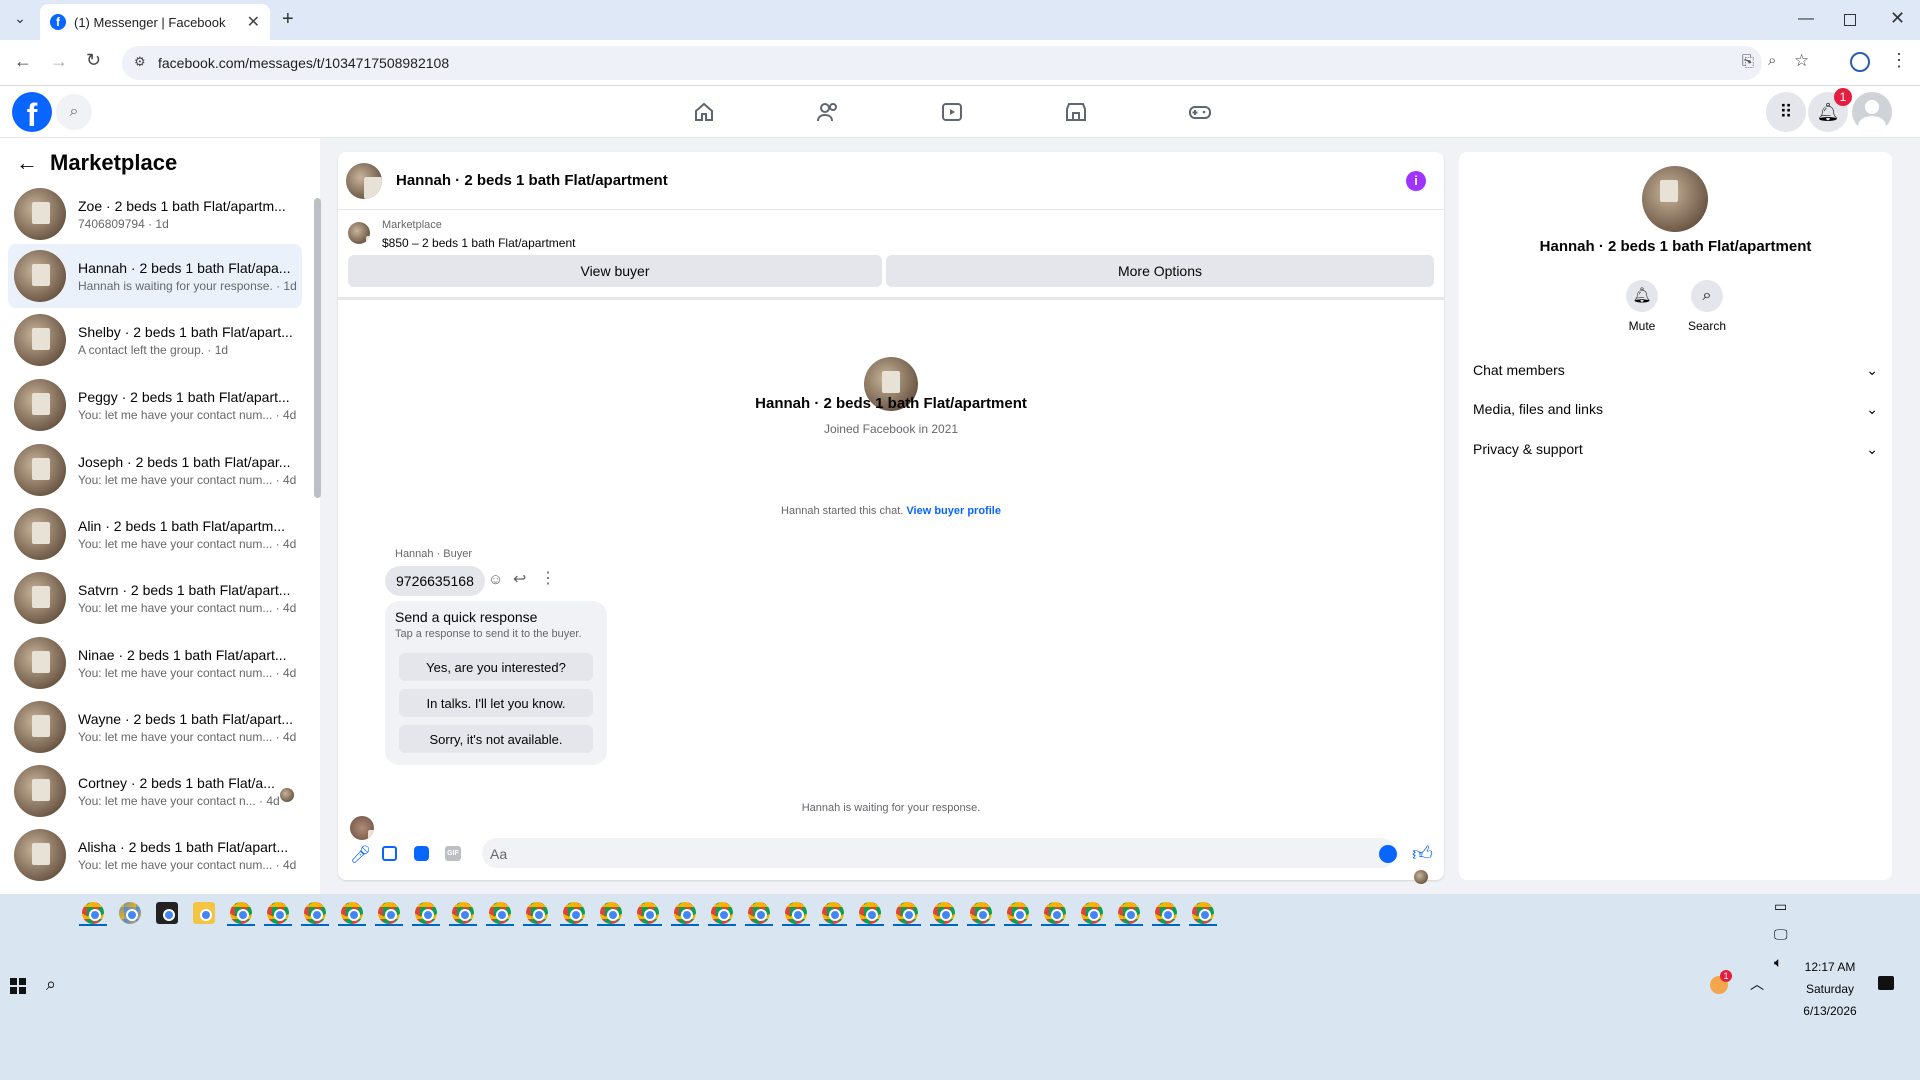  Describe the element at coordinates (496, 667) in the screenshot. I see `quick-response-option: Yes, are you interested?` at that location.